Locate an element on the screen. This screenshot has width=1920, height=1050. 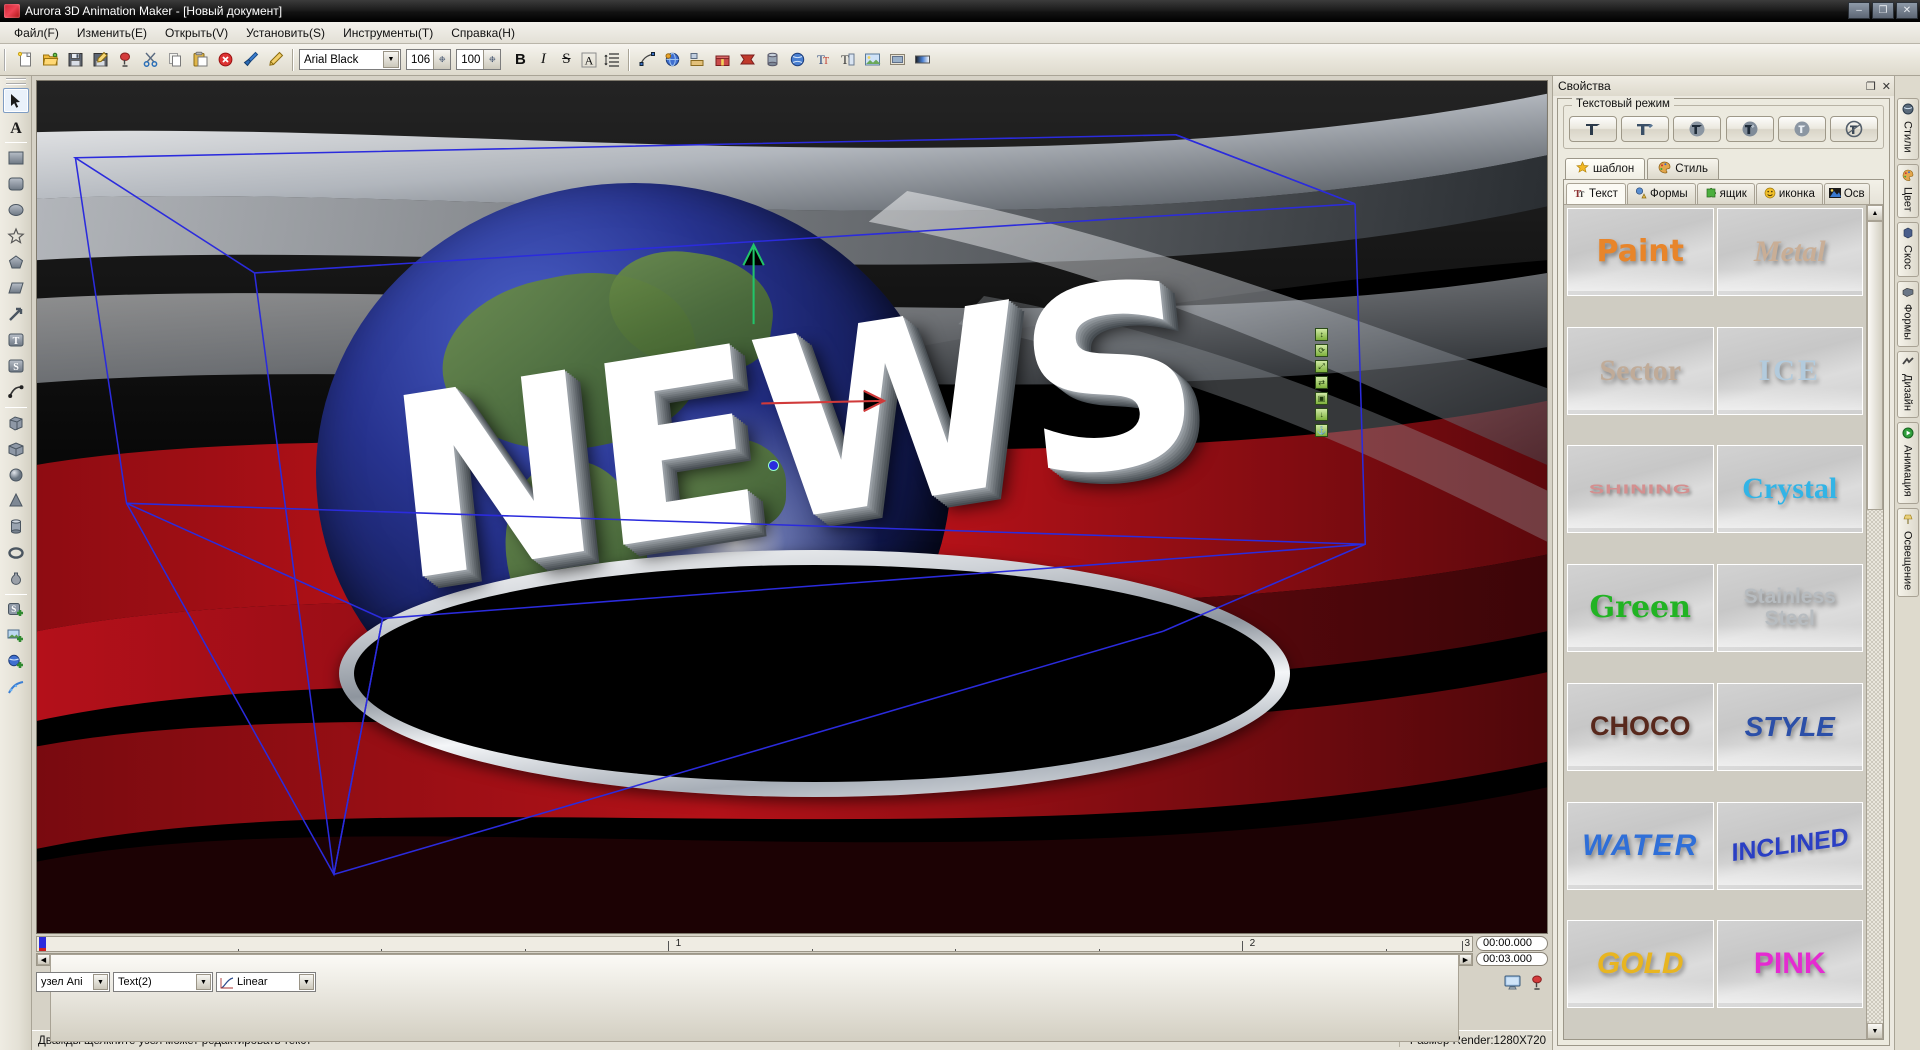
style-stainless-steel: Stainless Steel is located at coordinates (1789, 608).